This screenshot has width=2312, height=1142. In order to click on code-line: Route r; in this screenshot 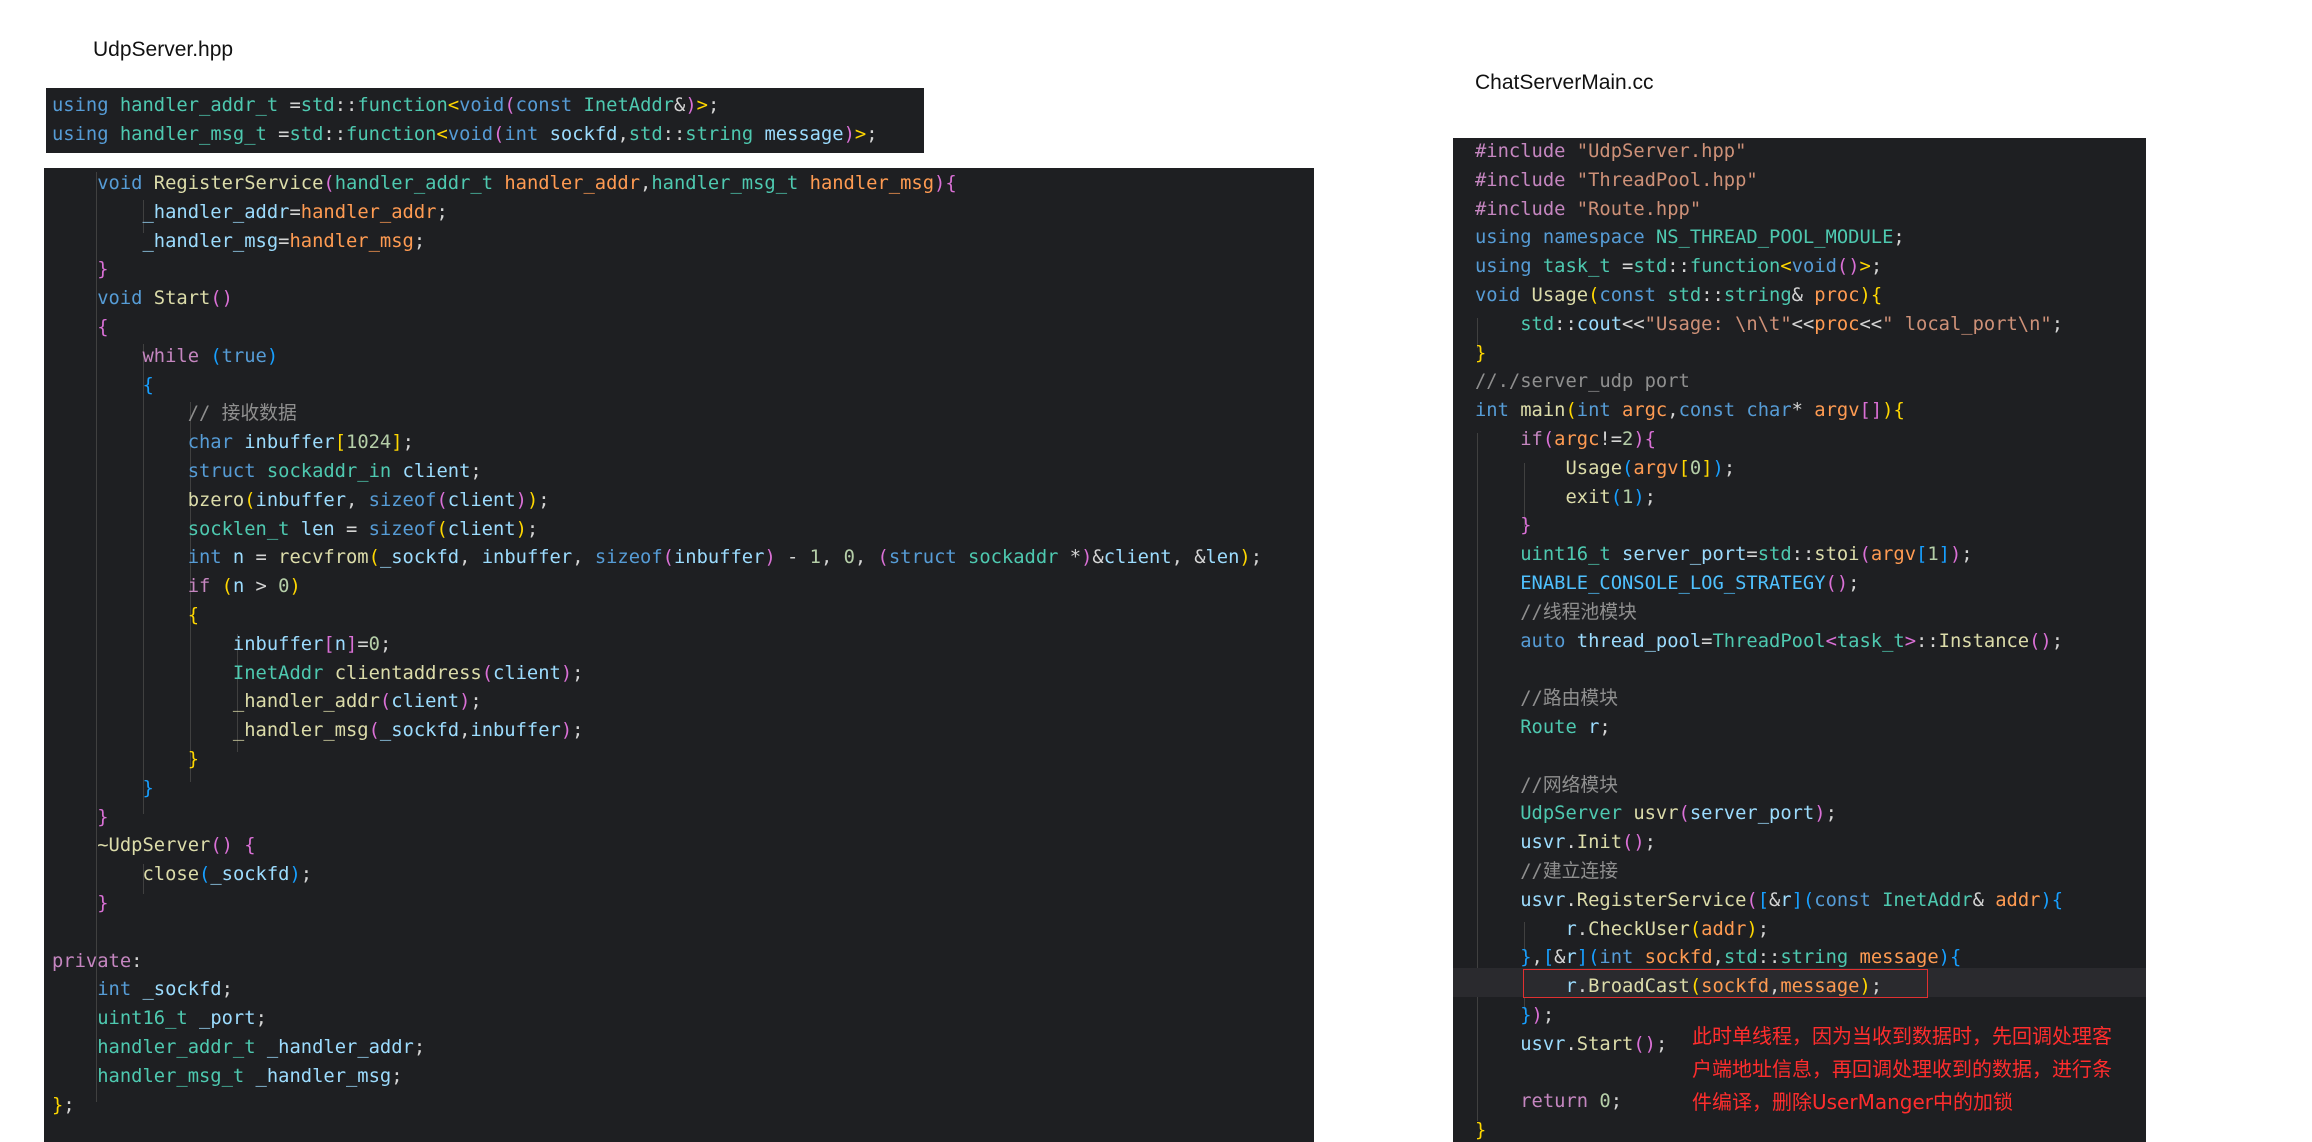, I will do `click(1565, 727)`.